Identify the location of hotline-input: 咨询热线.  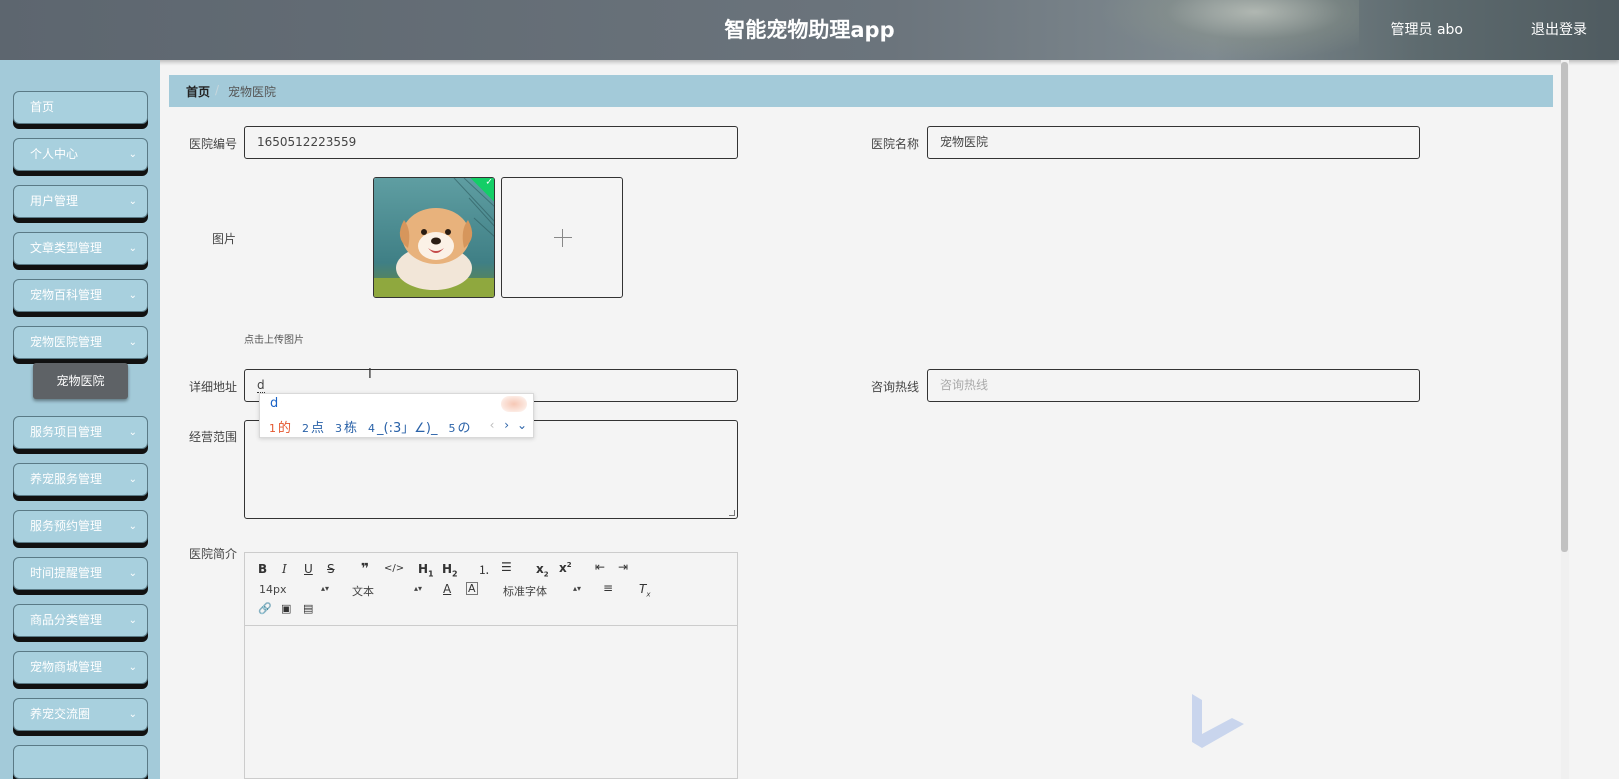
(1173, 385).